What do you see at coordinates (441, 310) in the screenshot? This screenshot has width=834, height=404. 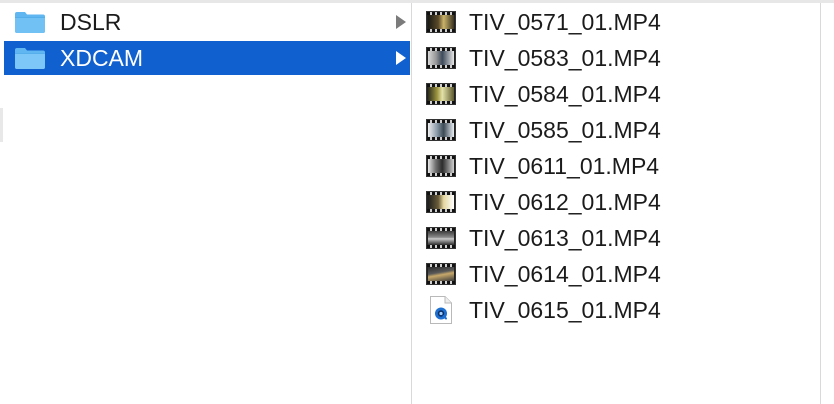 I see `quicktime-document-icon` at bounding box center [441, 310].